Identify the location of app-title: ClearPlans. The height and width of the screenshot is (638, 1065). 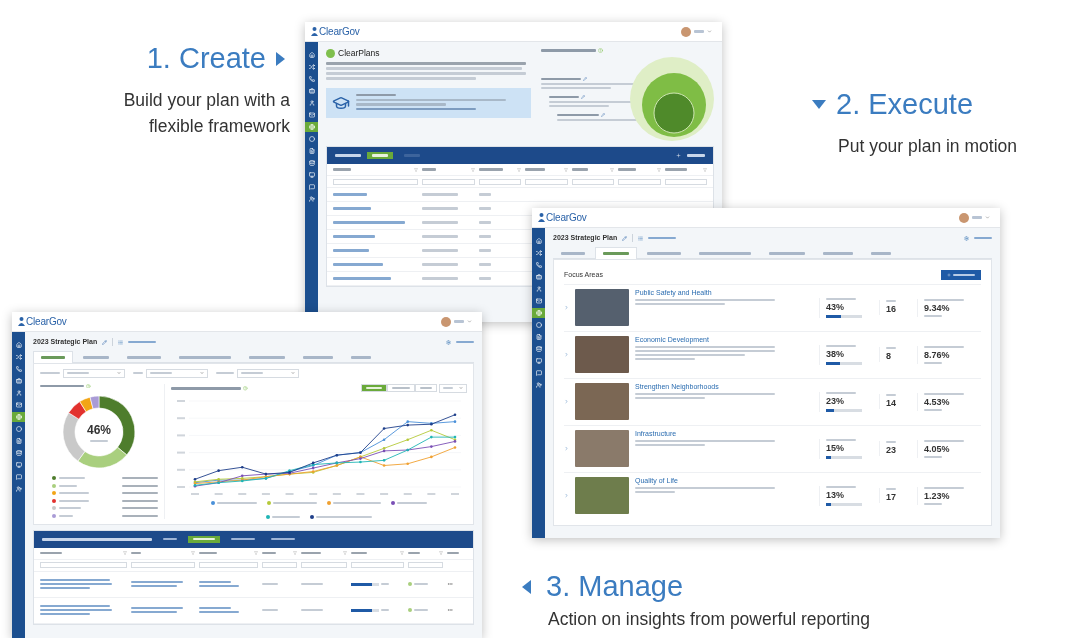
(359, 53).